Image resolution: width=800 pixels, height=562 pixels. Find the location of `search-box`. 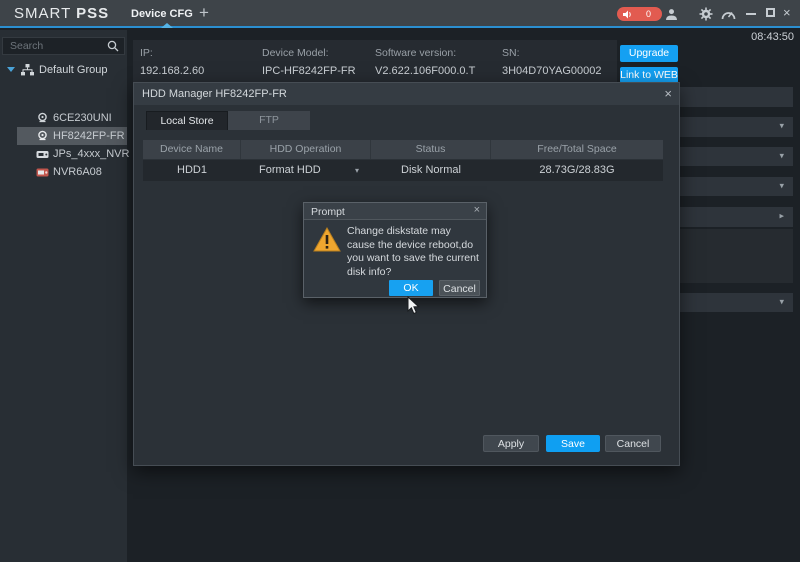

search-box is located at coordinates (63, 46).